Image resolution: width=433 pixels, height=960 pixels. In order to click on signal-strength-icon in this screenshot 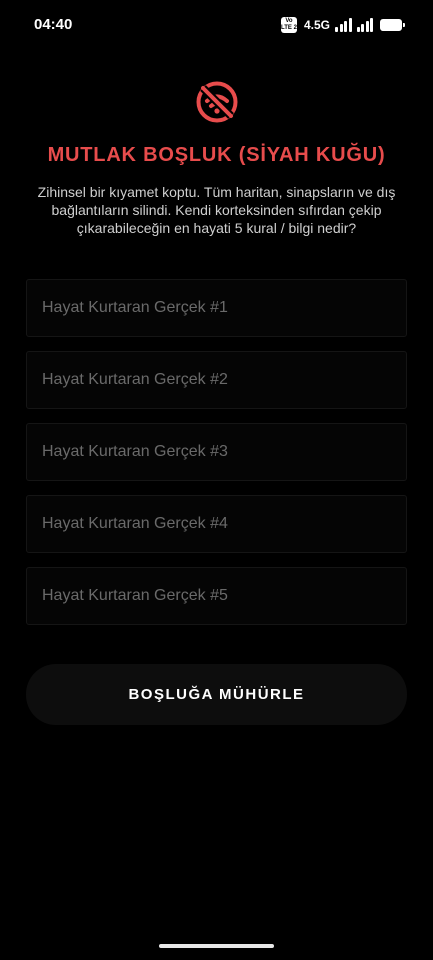, I will do `click(343, 25)`.